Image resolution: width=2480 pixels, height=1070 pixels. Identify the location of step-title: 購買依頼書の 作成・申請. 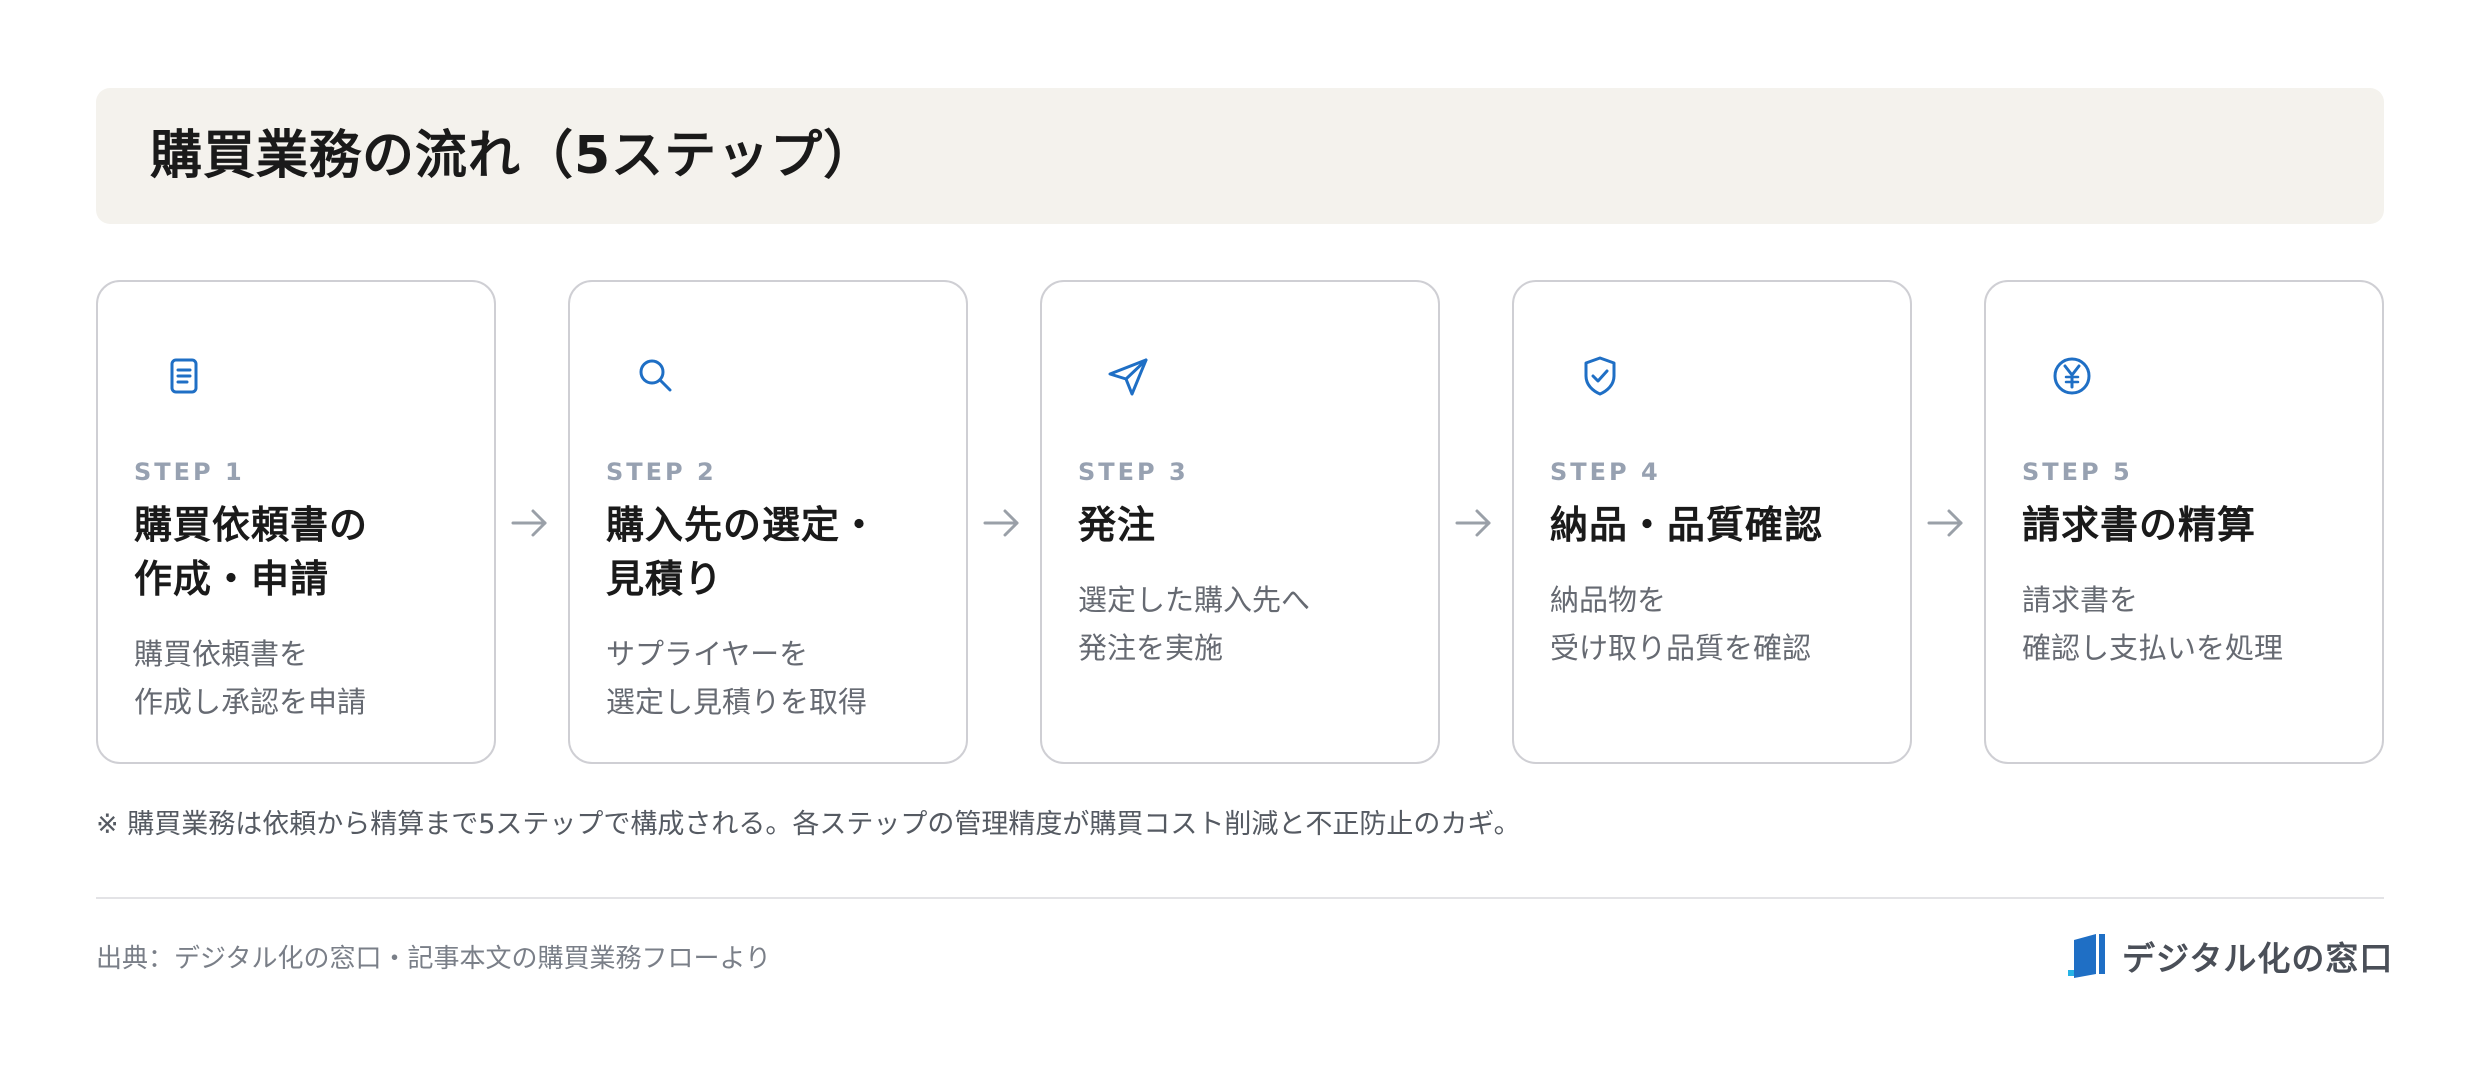
(251, 552).